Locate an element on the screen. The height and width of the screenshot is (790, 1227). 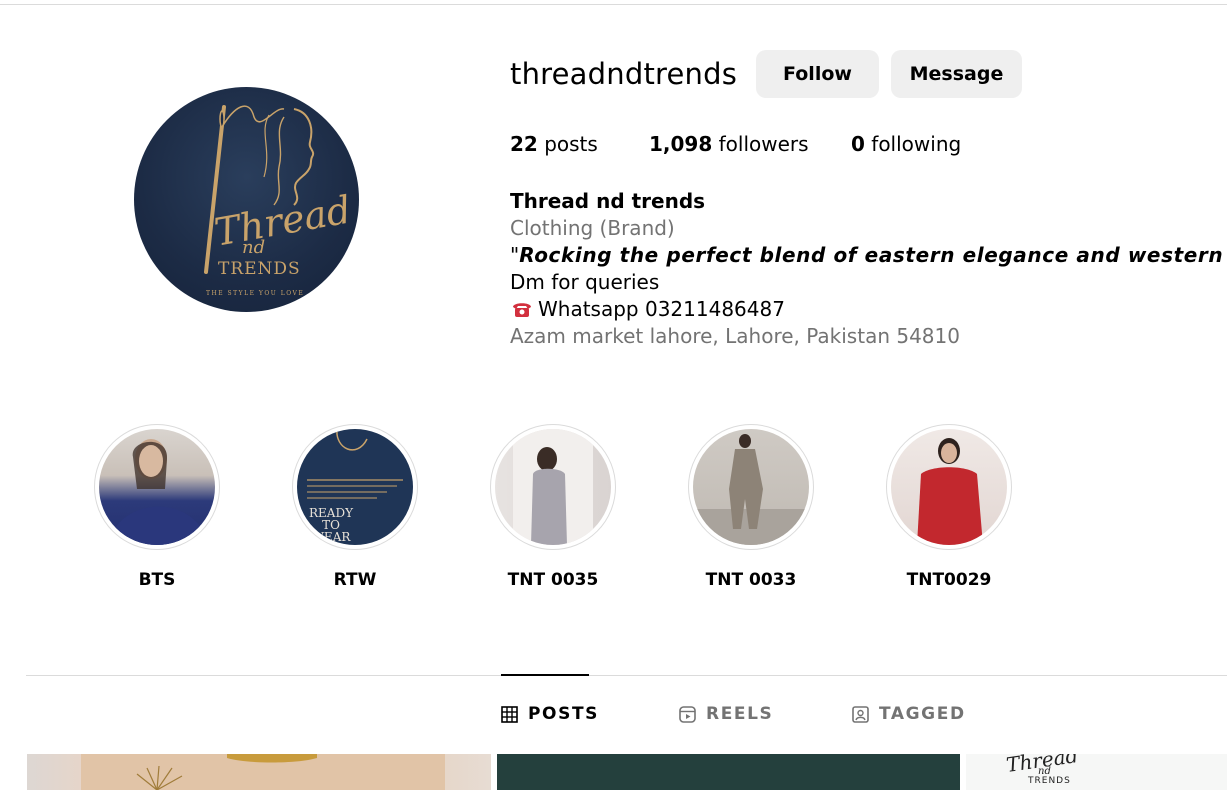
post-thumbnail: Thread nd TRENDS is located at coordinates (1096, 772).